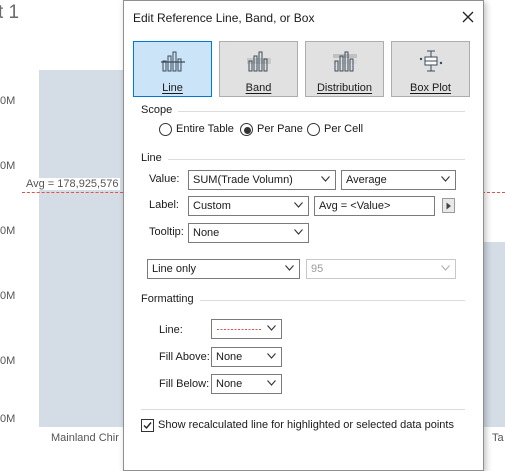 Image resolution: width=505 pixels, height=471 pixels. Describe the element at coordinates (243, 180) in the screenshot. I see `value-field-text: SUM(Trade Volumn)` at that location.